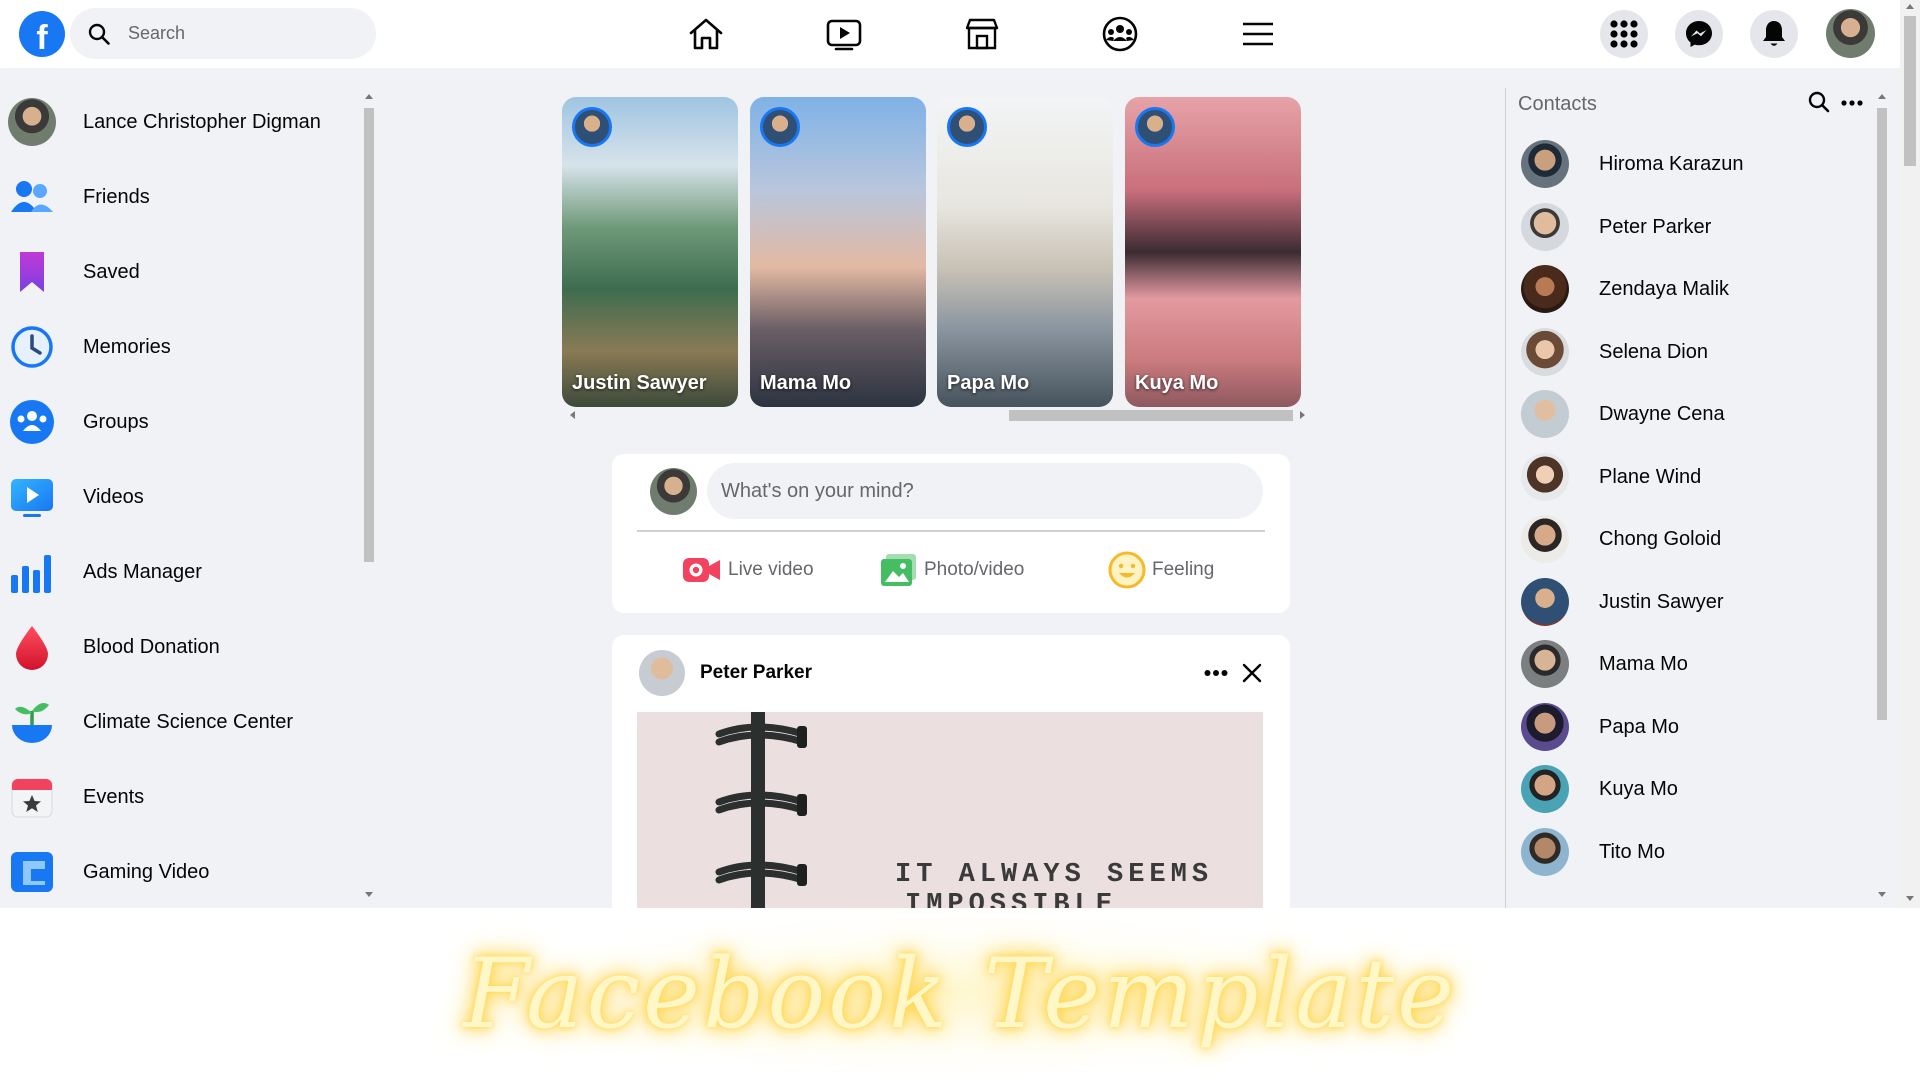 Image resolution: width=1920 pixels, height=1080 pixels. Describe the element at coordinates (1701, 352) in the screenshot. I see `contact-item: Selena Dion` at that location.